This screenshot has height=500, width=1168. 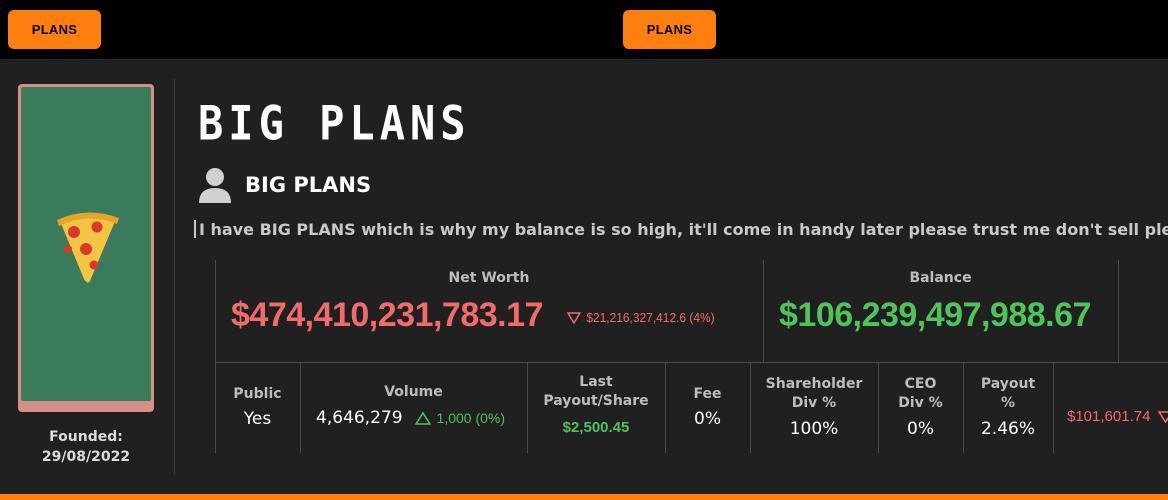 I want to click on owner-name: BIG PLANS, so click(x=308, y=185).